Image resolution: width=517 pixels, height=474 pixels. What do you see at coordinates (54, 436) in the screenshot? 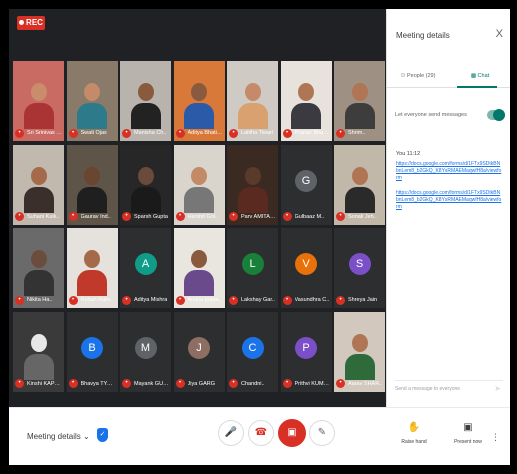
I see `meeting-details-label: Meeting details` at bounding box center [54, 436].